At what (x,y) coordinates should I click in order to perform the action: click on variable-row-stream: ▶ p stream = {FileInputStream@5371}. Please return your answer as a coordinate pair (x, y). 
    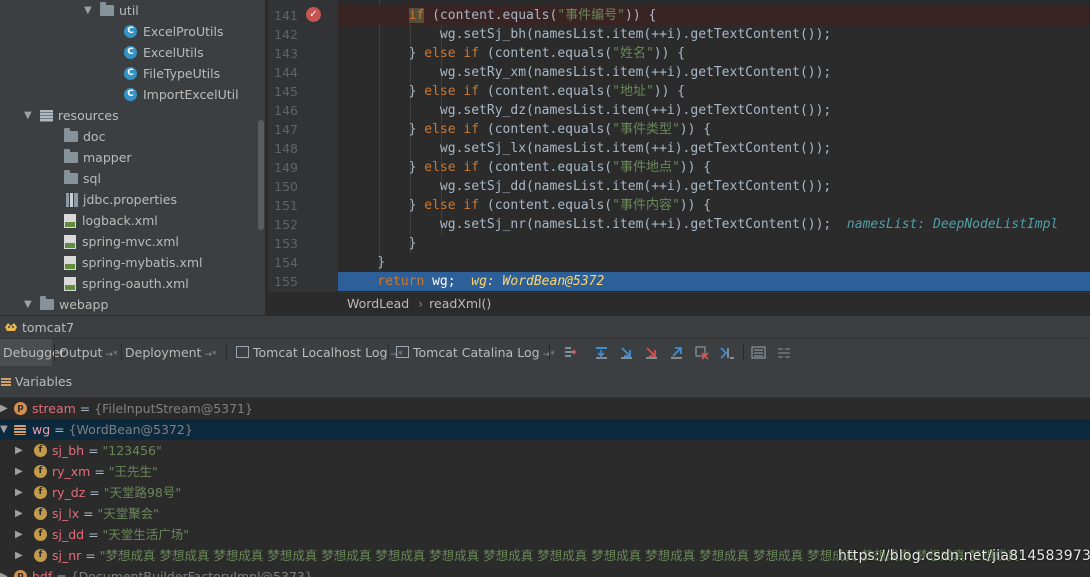
    Looking at the image, I should click on (545, 408).